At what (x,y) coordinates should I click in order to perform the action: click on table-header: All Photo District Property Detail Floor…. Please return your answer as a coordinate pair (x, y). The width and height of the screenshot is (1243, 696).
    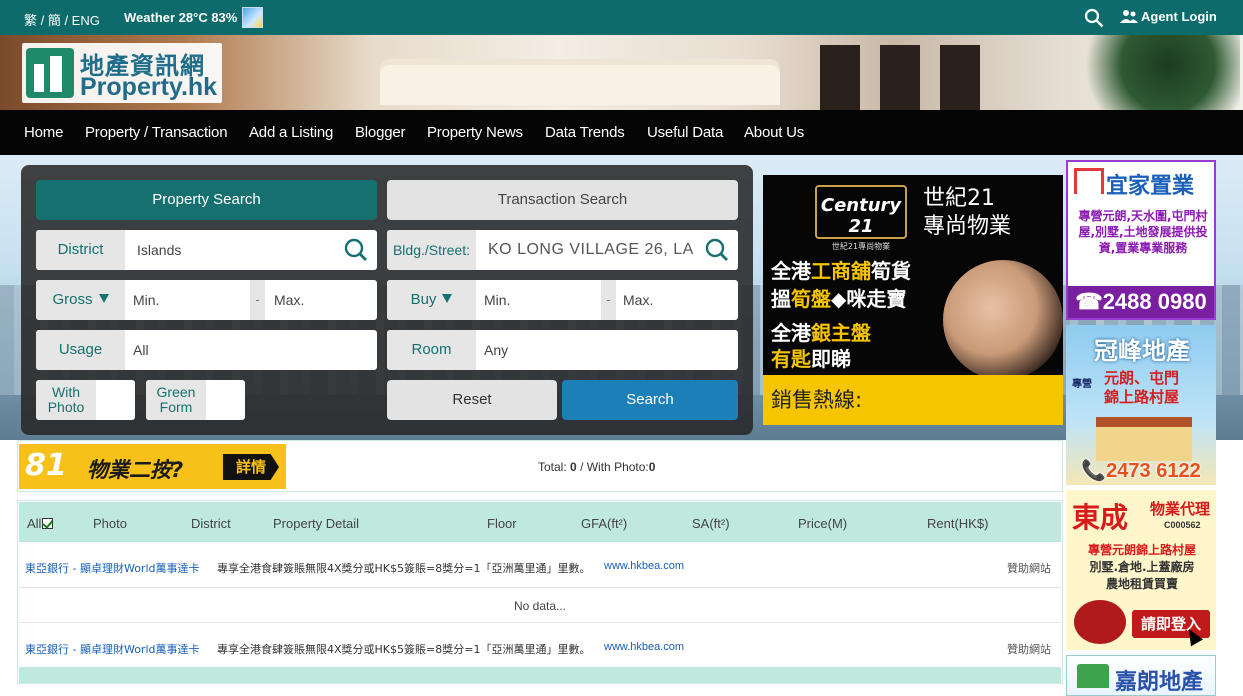
    Looking at the image, I should click on (540, 522).